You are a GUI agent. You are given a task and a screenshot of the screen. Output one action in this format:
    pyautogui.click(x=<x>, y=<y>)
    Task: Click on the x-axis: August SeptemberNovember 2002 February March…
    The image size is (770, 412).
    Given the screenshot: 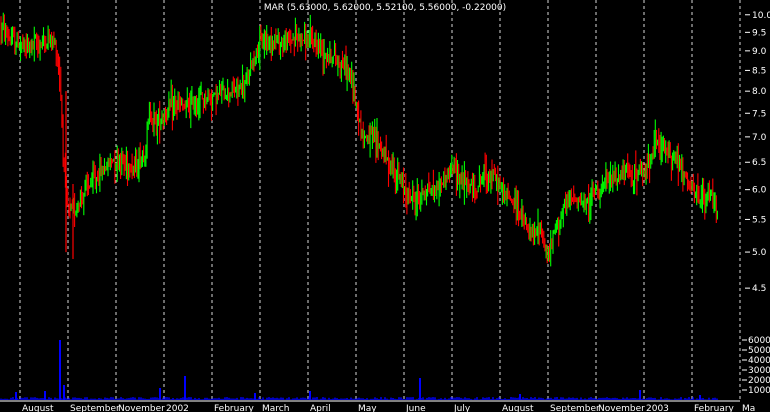 What is the action you would take?
    pyautogui.click(x=377, y=406)
    